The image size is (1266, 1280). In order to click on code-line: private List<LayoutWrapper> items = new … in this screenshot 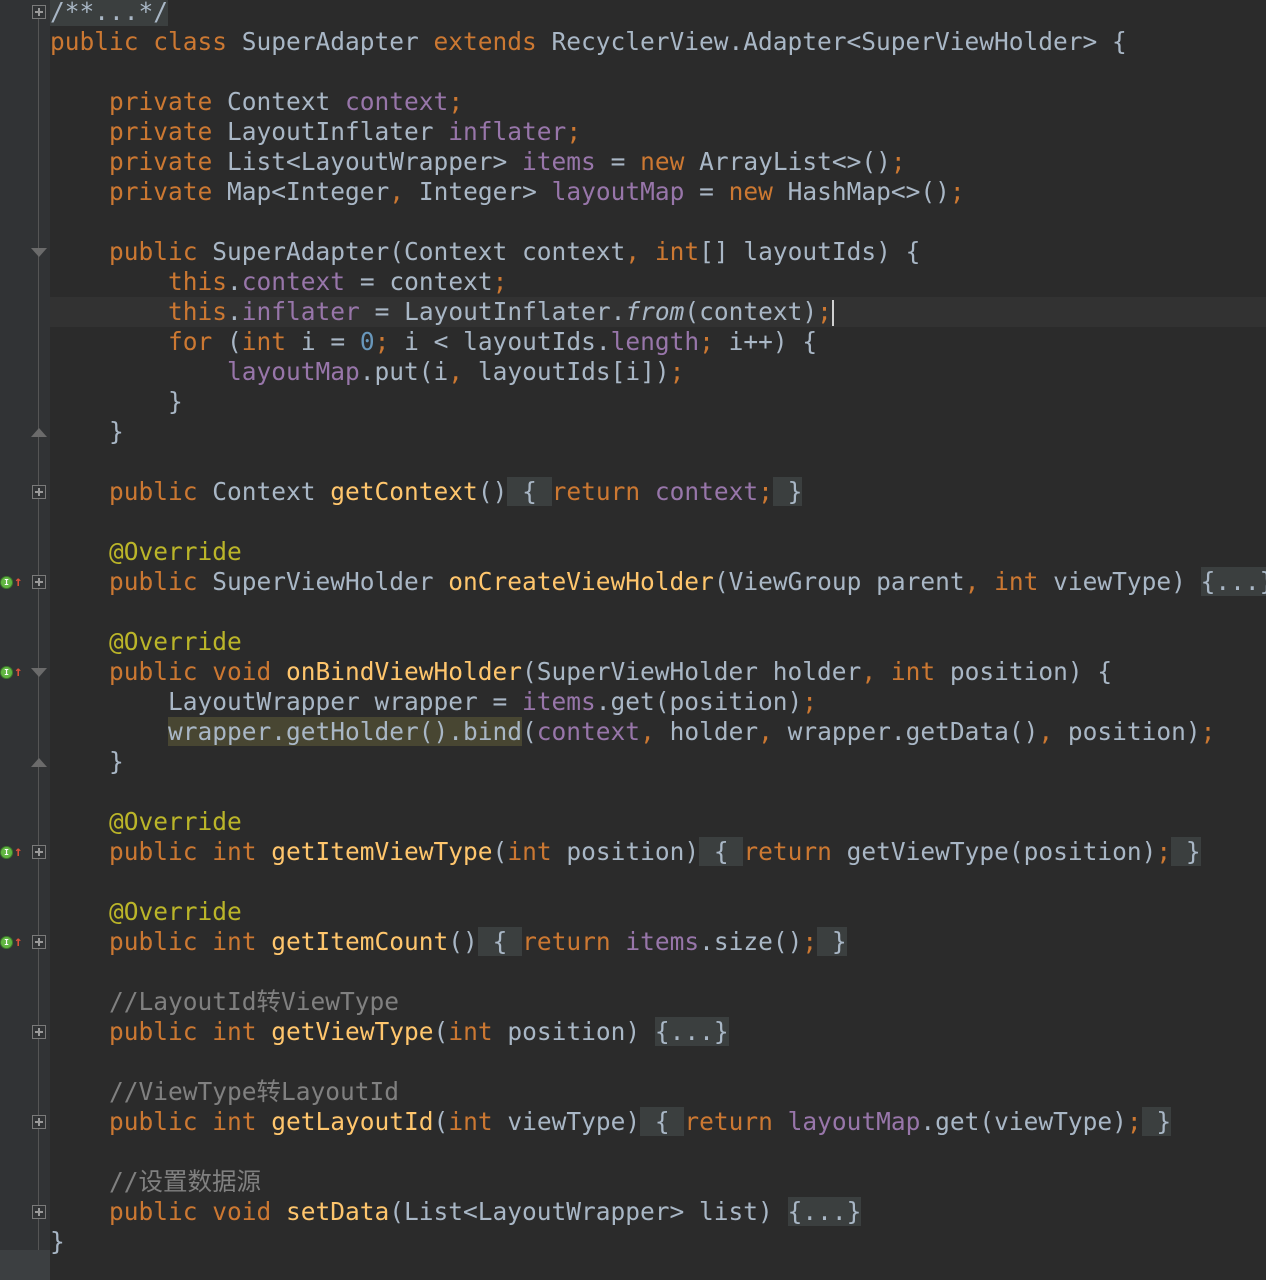, I will do `click(658, 162)`.